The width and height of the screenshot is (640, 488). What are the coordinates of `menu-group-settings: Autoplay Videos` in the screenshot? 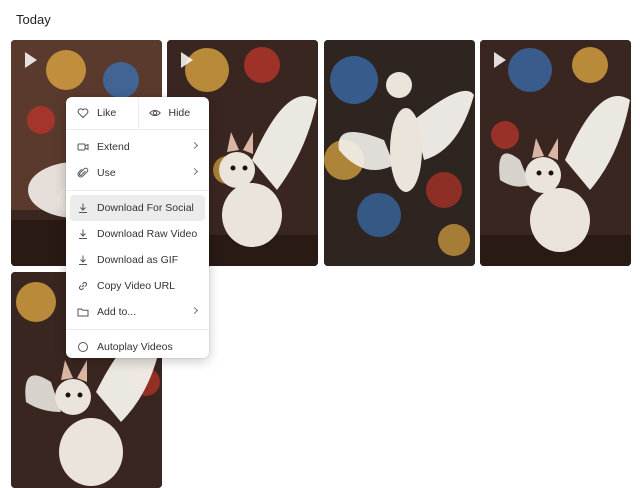 It's located at (137, 344).